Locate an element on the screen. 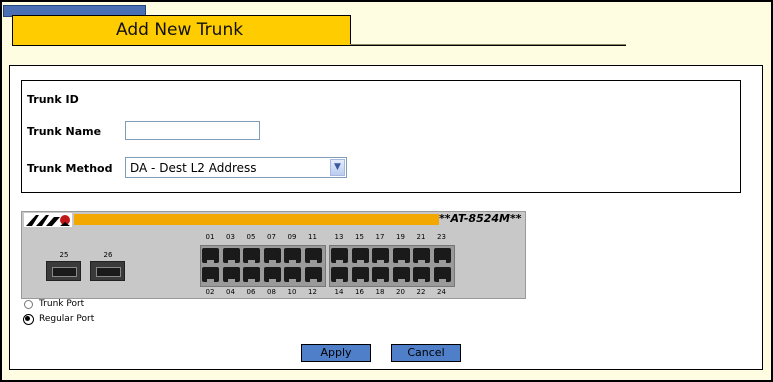 The height and width of the screenshot is (382, 773). switch-stripe is located at coordinates (256, 219).